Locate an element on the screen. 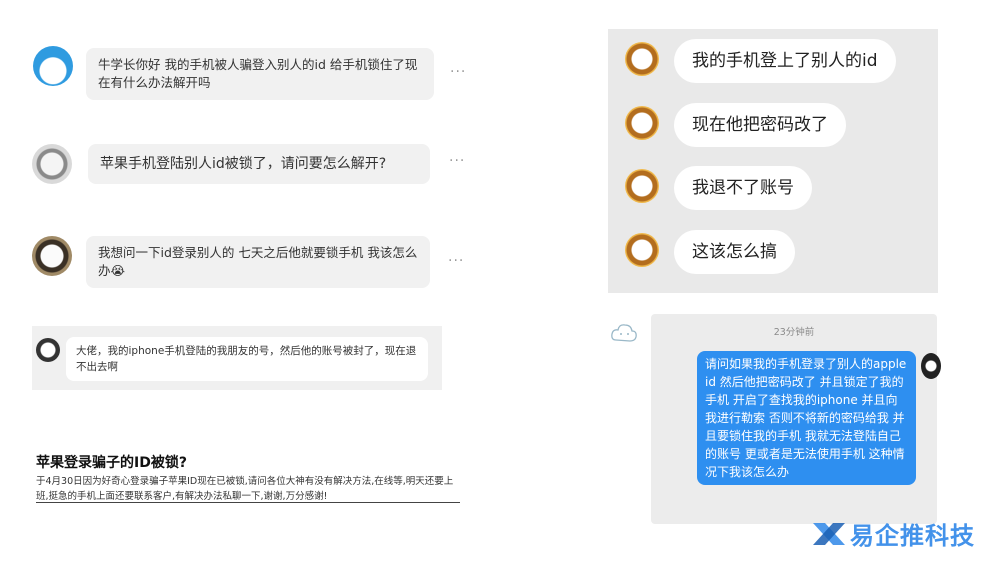 This screenshot has height=562, width=1000. chat-bubble: 苹果手机登陆别人id被锁了，请问要怎么解开? is located at coordinates (259, 164).